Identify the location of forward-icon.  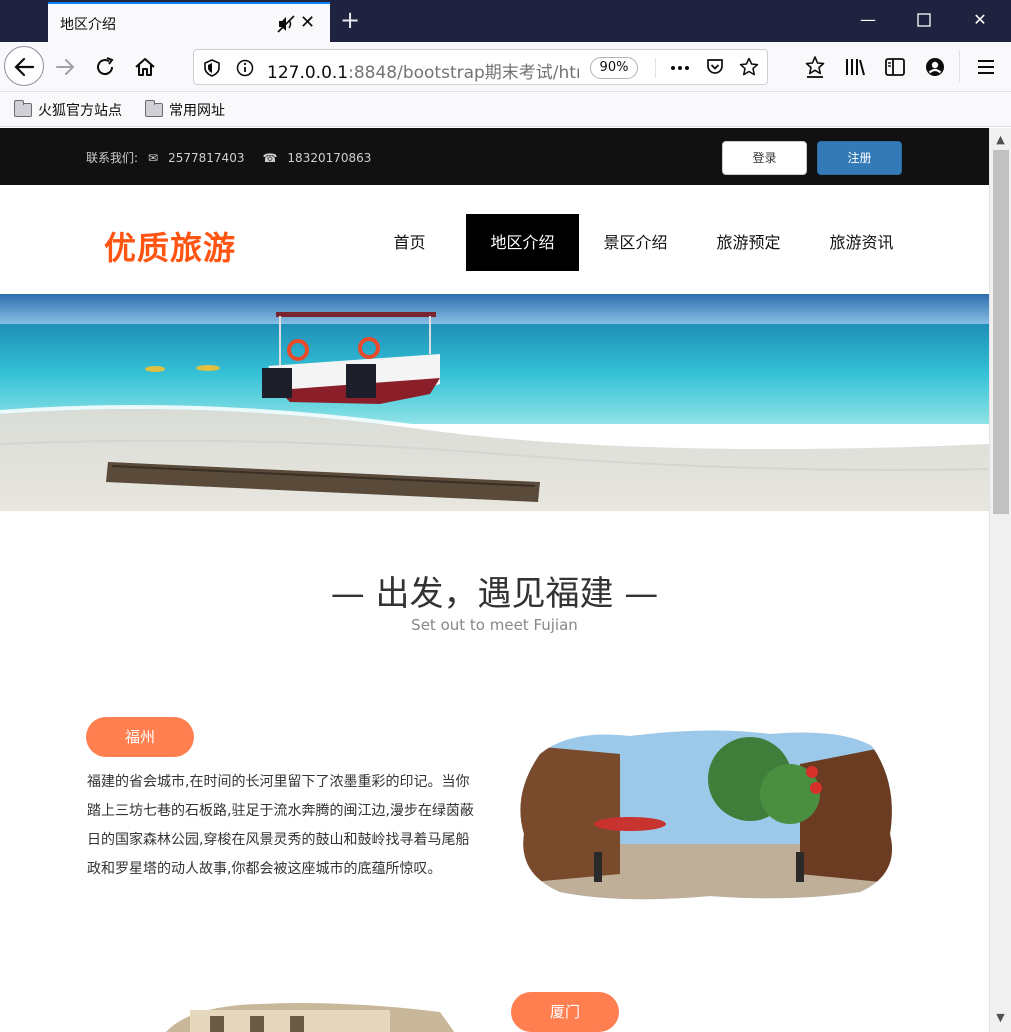
(65, 67).